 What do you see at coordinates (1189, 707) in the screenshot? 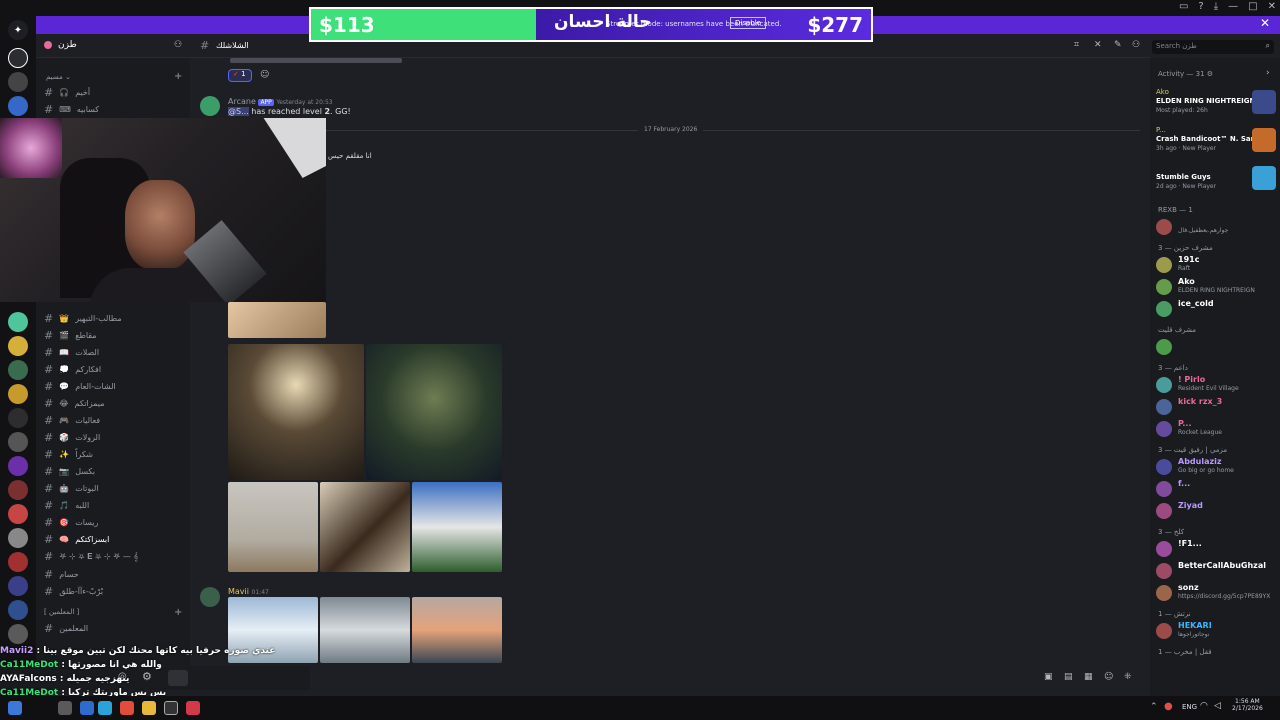
I see `language-indicator: ENG` at bounding box center [1189, 707].